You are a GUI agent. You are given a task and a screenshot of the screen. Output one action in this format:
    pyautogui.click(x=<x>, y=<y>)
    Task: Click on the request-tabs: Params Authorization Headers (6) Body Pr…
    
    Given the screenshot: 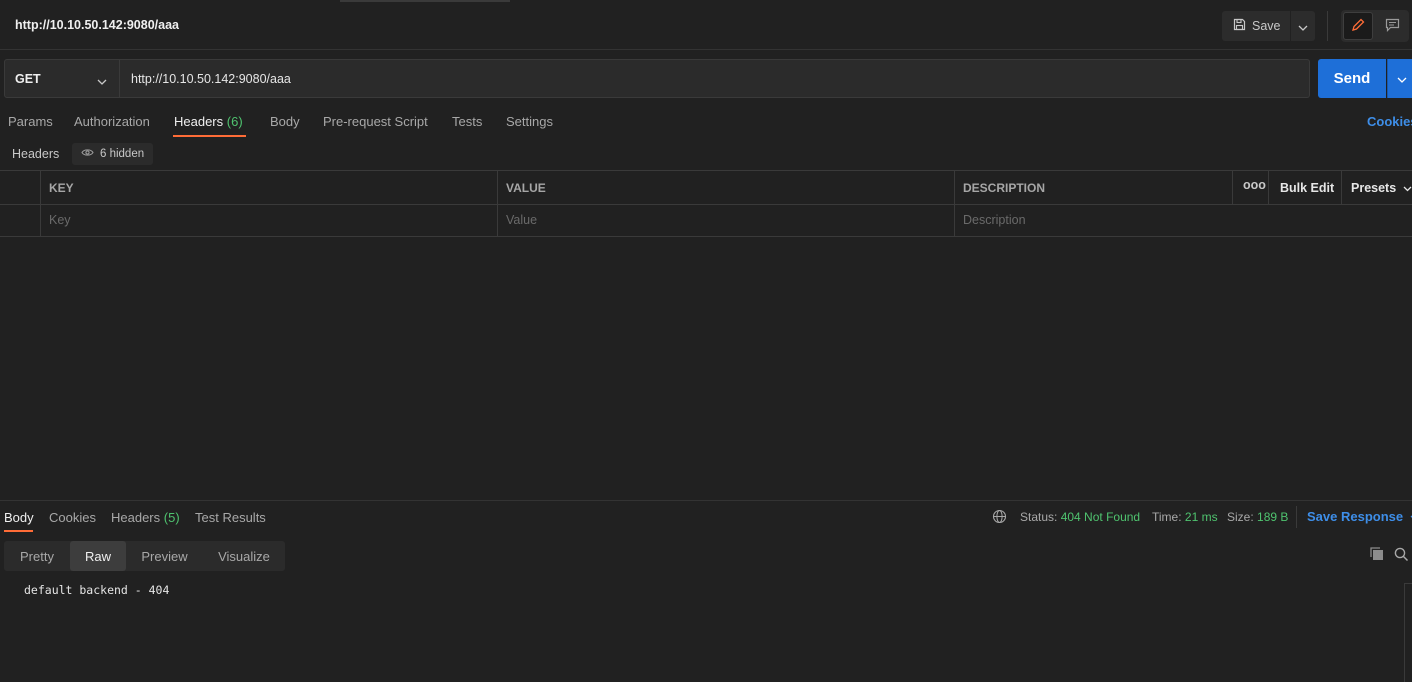 What is the action you would take?
    pyautogui.click(x=706, y=124)
    